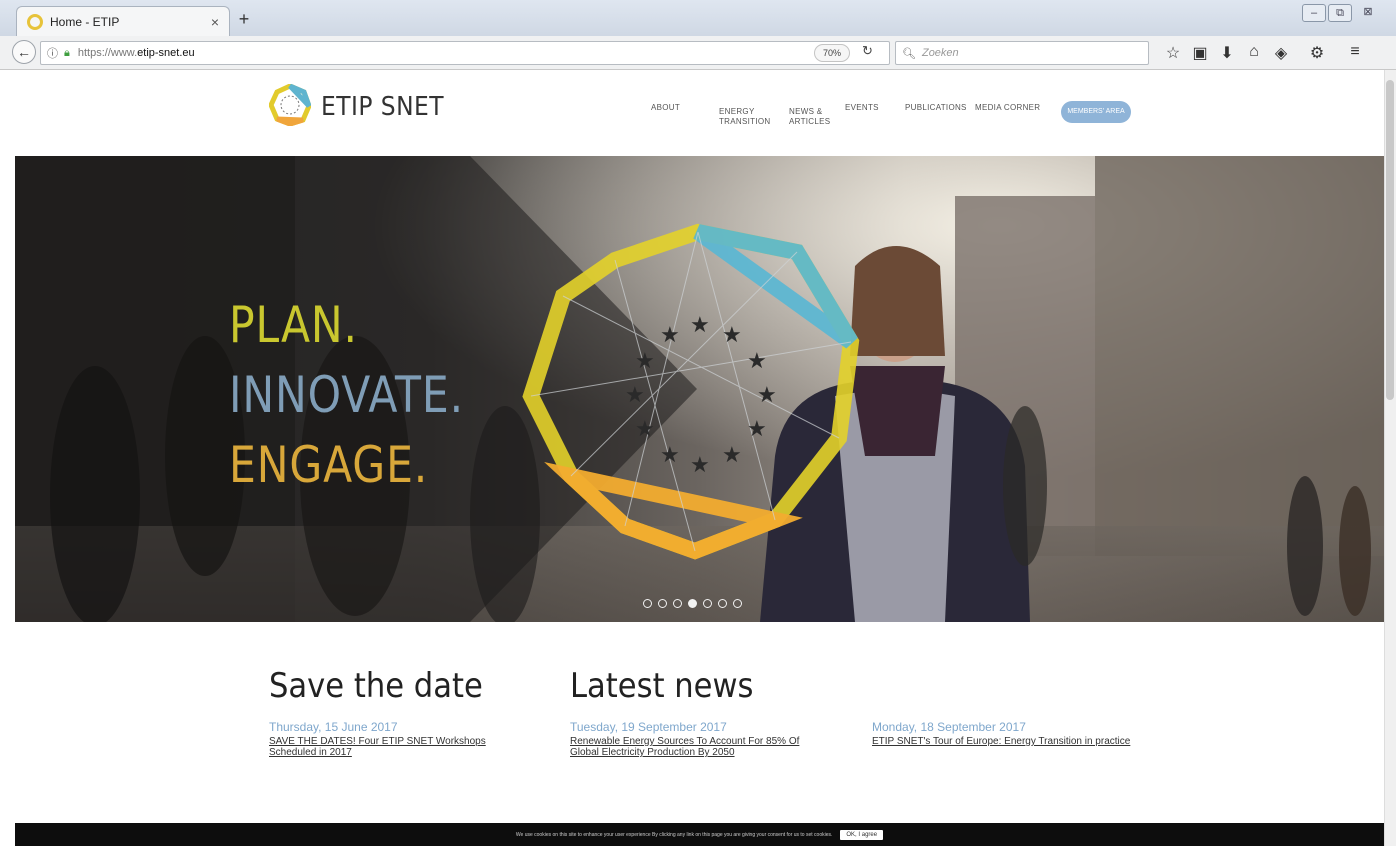 Image resolution: width=1396 pixels, height=846 pixels. I want to click on nav-publications: PUBLICATIONS, so click(936, 108).